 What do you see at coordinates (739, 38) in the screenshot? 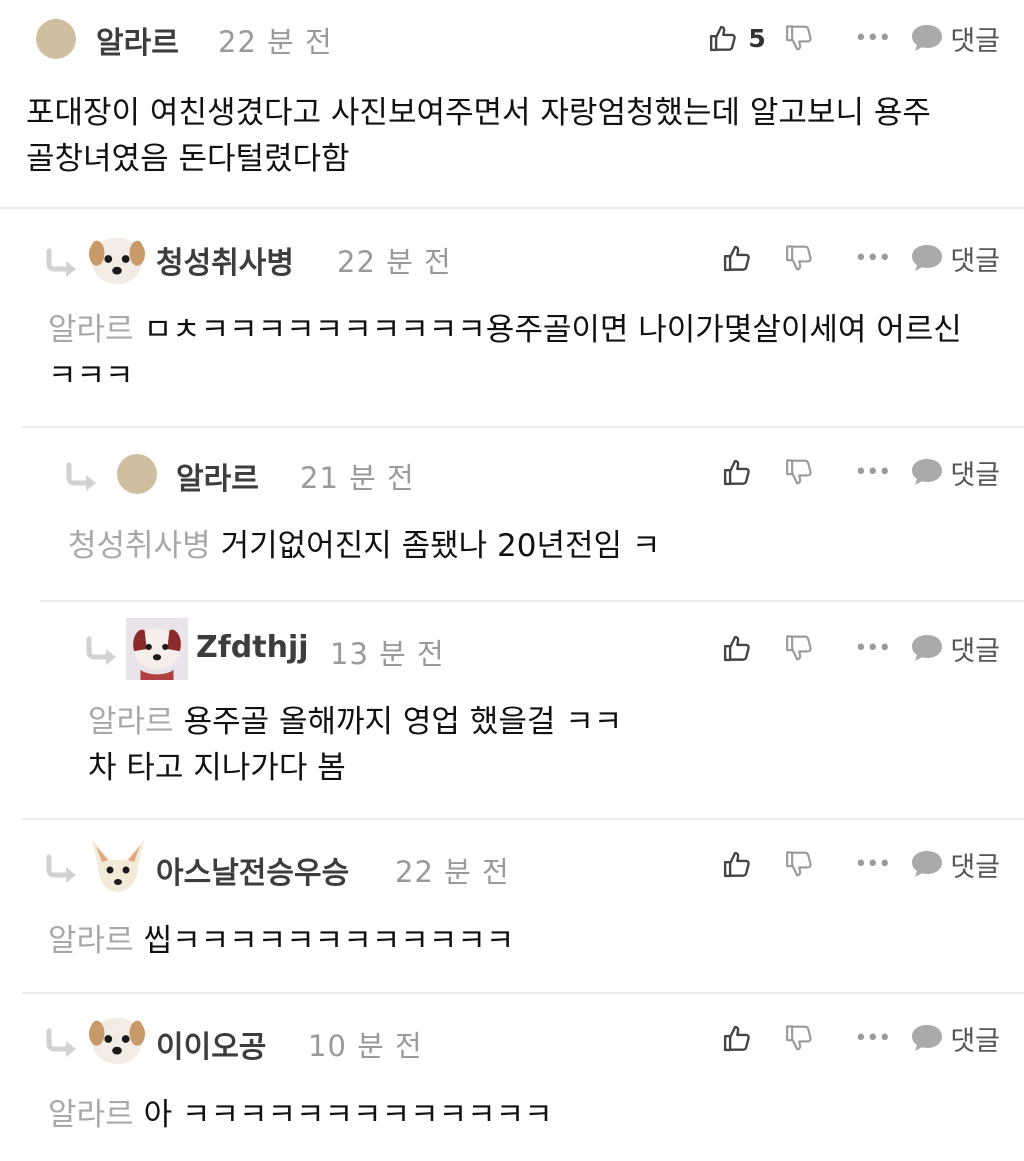
I see `like-button: 5` at bounding box center [739, 38].